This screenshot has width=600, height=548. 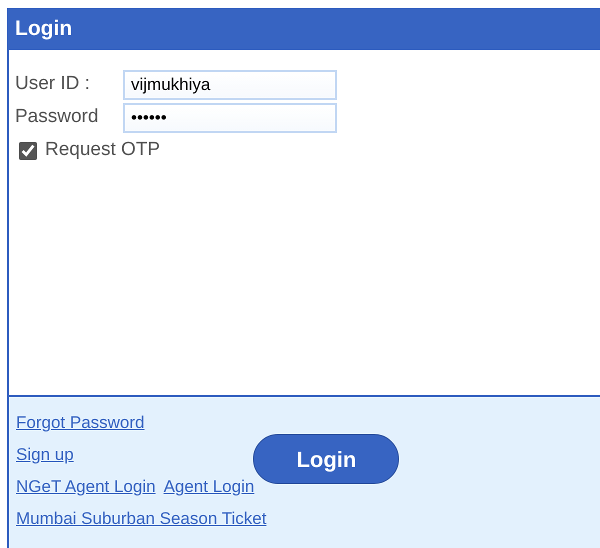 What do you see at coordinates (326, 459) in the screenshot?
I see `login-button: Login` at bounding box center [326, 459].